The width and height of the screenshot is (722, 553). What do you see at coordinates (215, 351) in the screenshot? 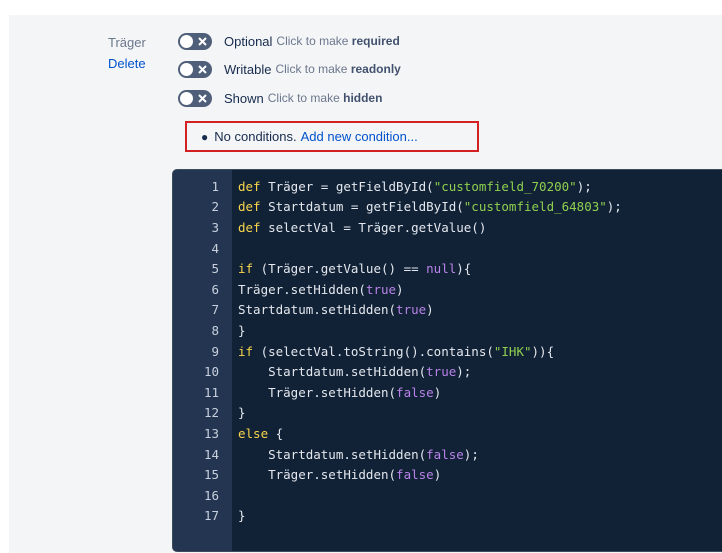
I see `line-number: 9` at bounding box center [215, 351].